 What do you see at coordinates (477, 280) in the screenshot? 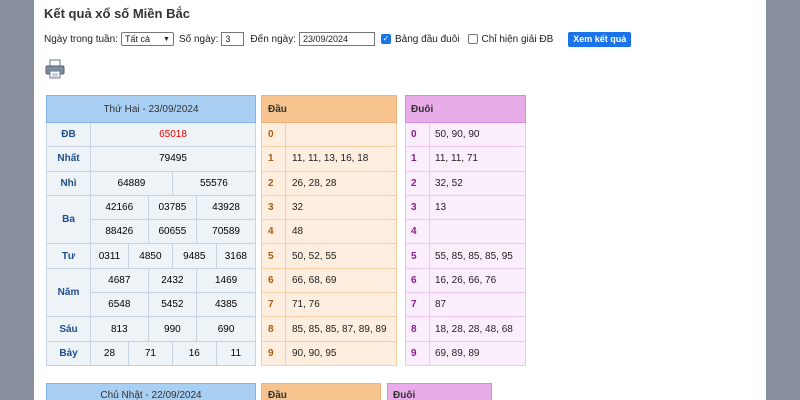
I see `numbers-cell: 16, 26, 66, 76` at bounding box center [477, 280].